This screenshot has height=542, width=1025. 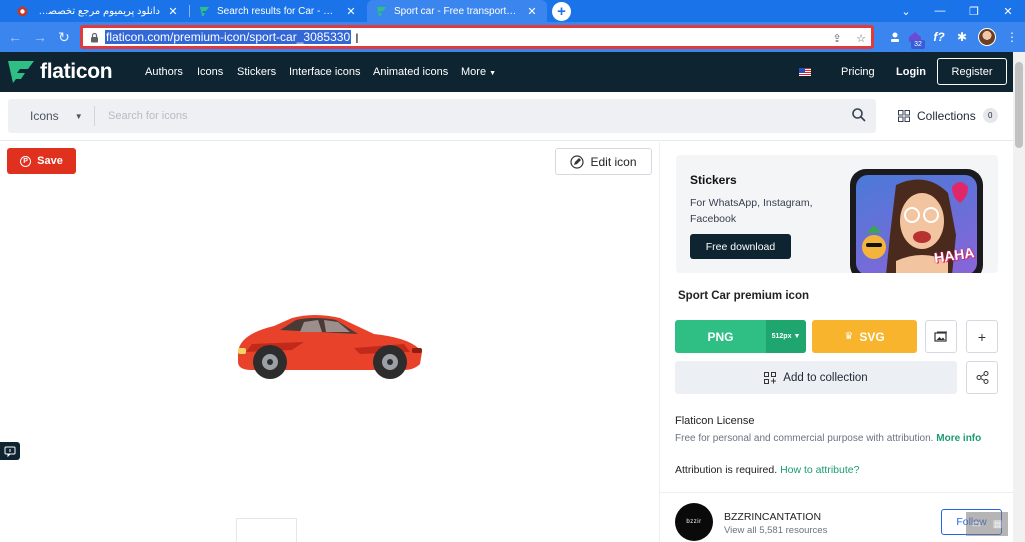 I want to click on lock-icon, so click(x=94, y=37).